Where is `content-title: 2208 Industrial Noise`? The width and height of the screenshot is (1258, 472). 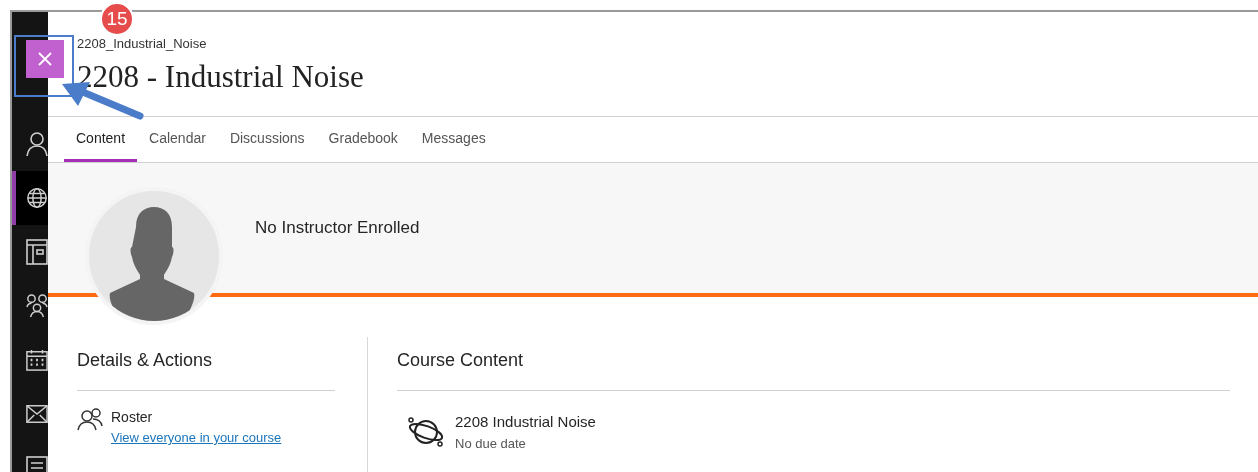 content-title: 2208 Industrial Noise is located at coordinates (525, 422).